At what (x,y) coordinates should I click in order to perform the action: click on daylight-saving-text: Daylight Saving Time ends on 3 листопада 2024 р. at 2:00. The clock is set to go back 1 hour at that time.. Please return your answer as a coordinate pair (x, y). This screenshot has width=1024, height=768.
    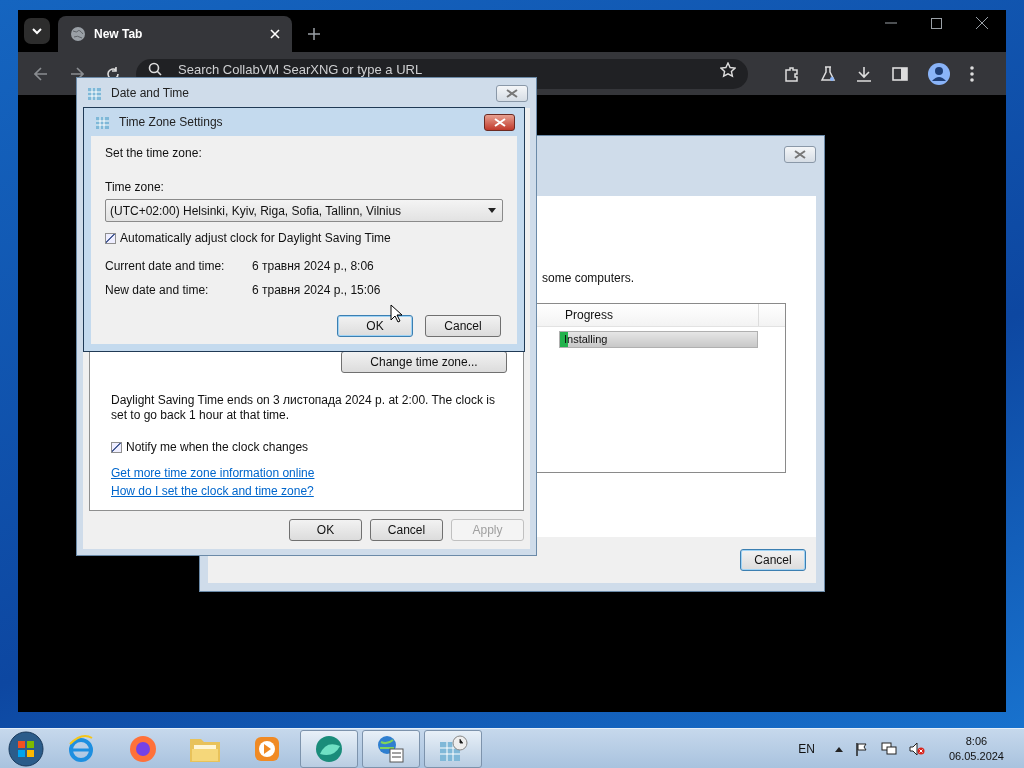
    Looking at the image, I should click on (303, 408).